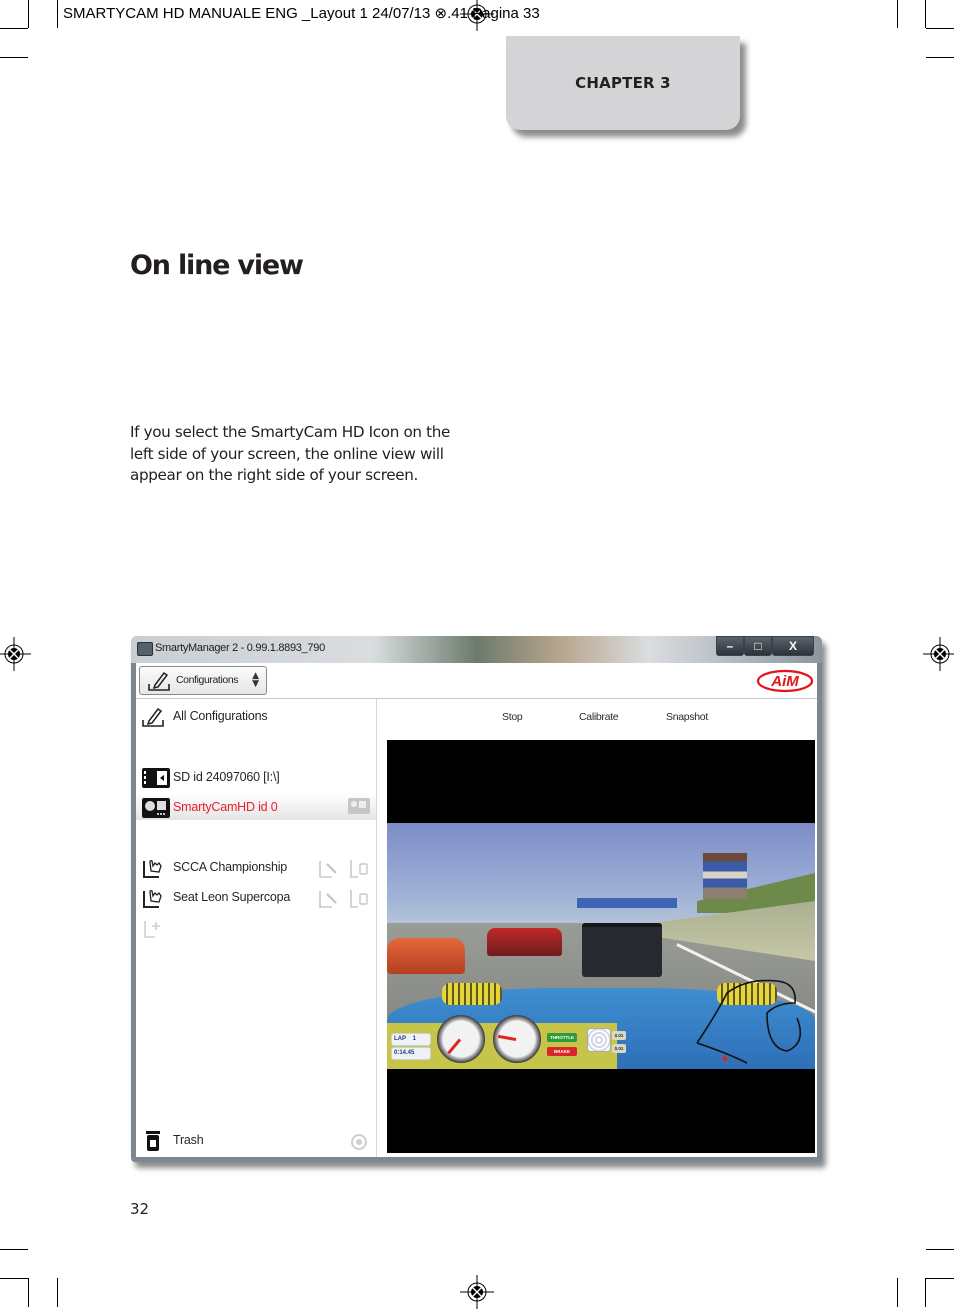  I want to click on chapter-label: CHAPTER 3, so click(623, 83).